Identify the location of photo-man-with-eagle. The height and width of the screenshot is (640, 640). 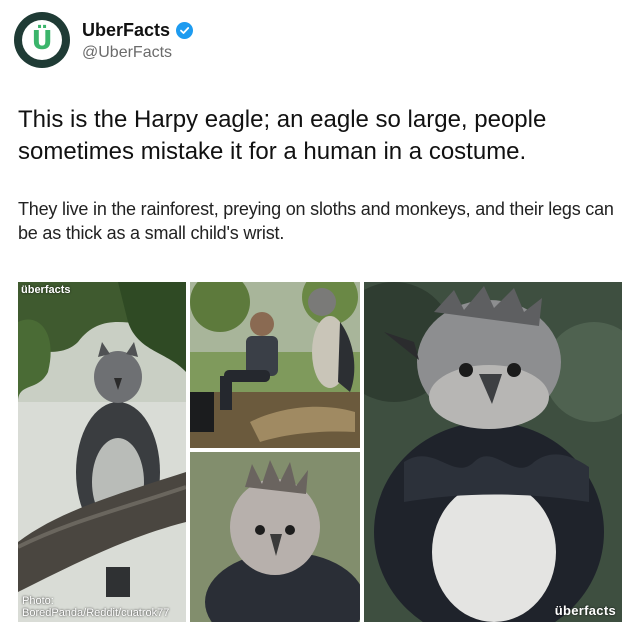
(275, 365).